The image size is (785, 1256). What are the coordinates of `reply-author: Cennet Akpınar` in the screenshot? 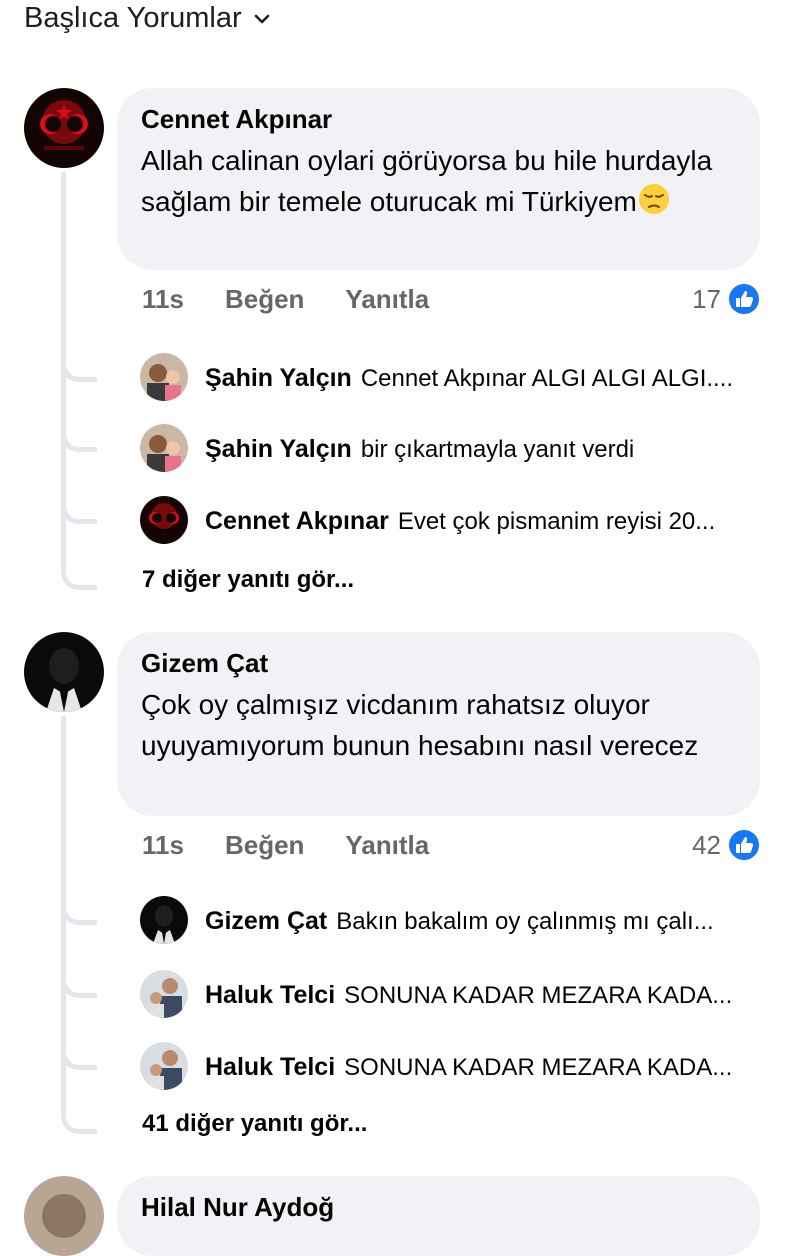 It's located at (297, 521).